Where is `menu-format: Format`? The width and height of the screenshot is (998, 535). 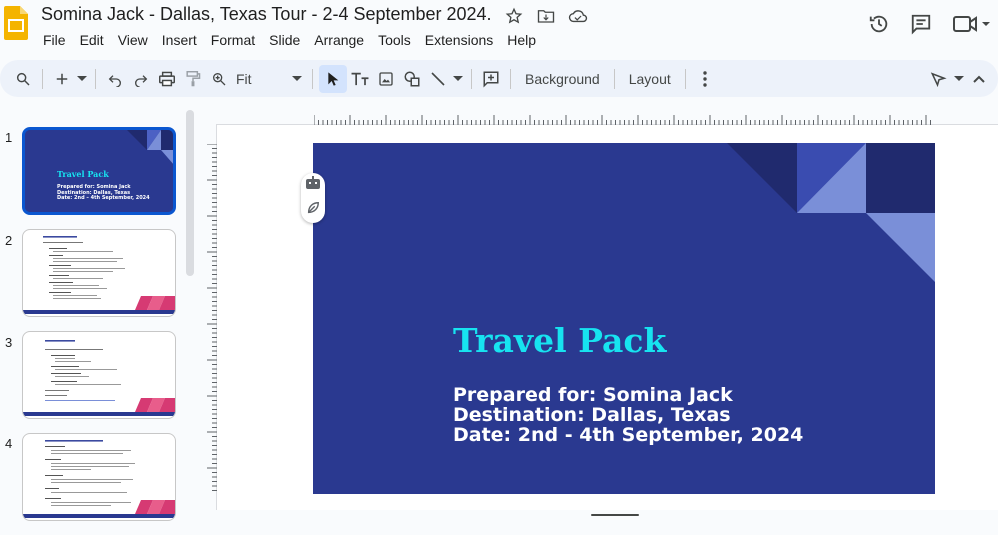
menu-format: Format is located at coordinates (233, 40).